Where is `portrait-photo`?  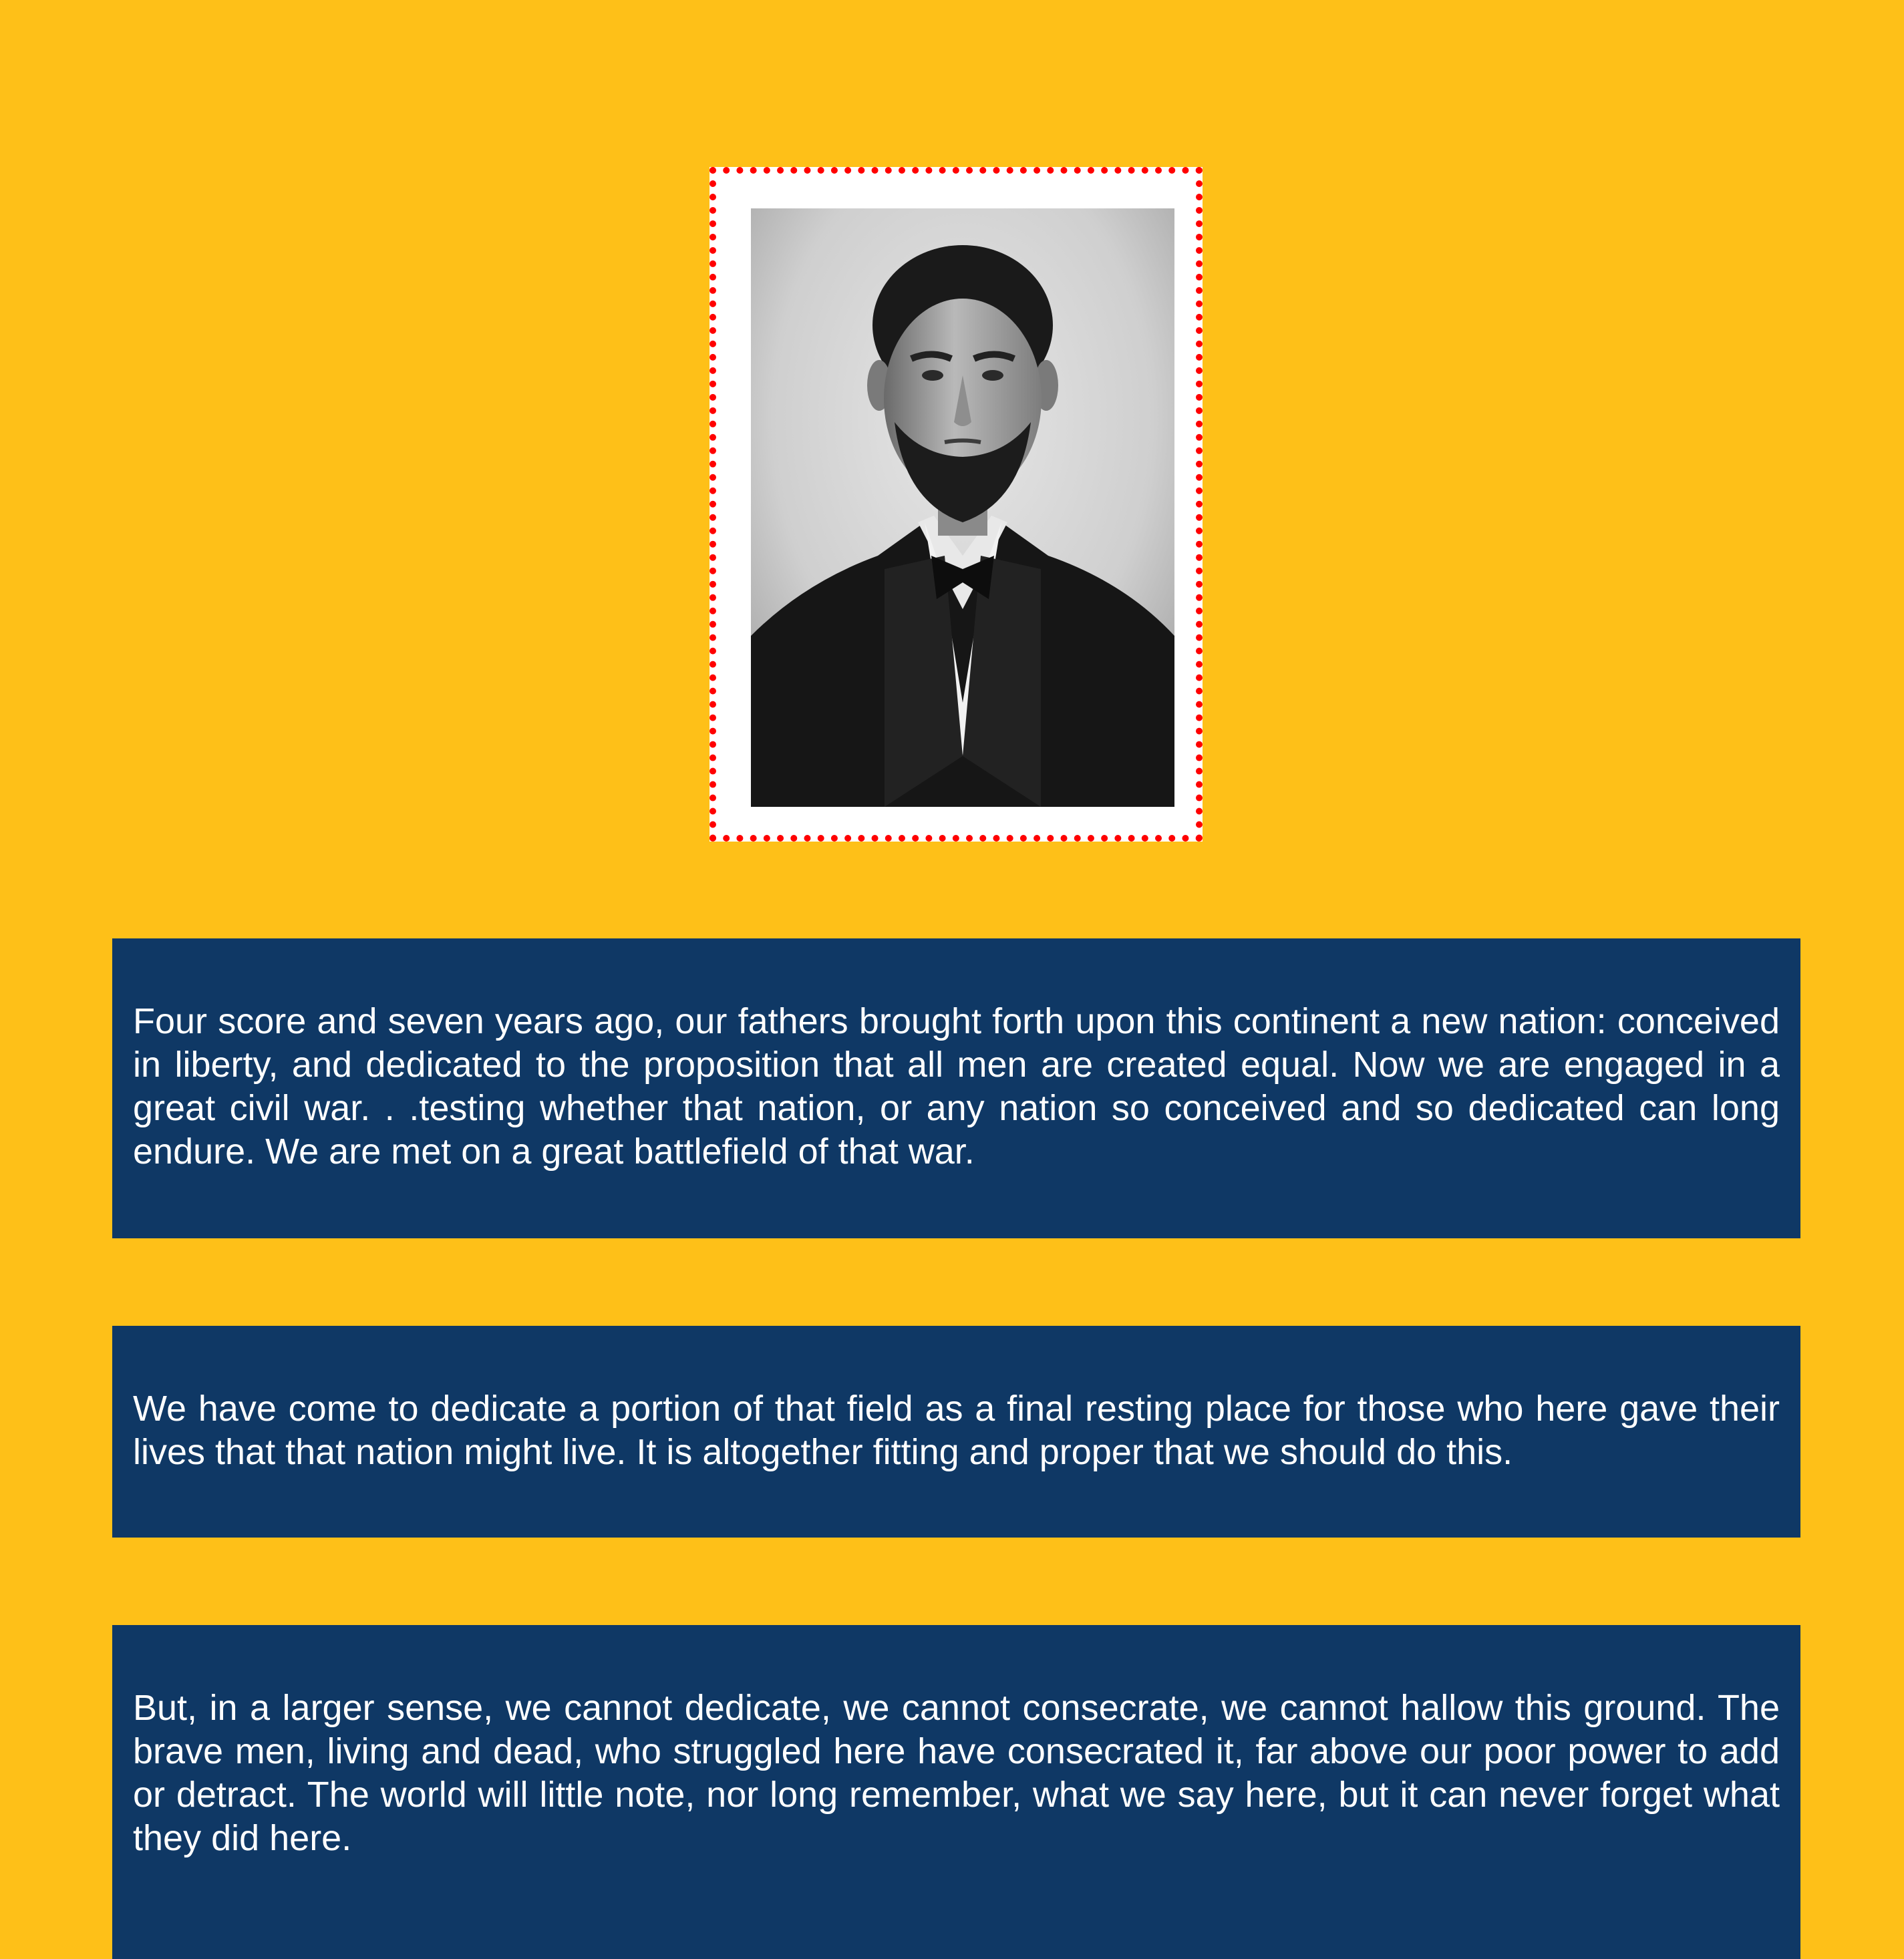 portrait-photo is located at coordinates (962, 507).